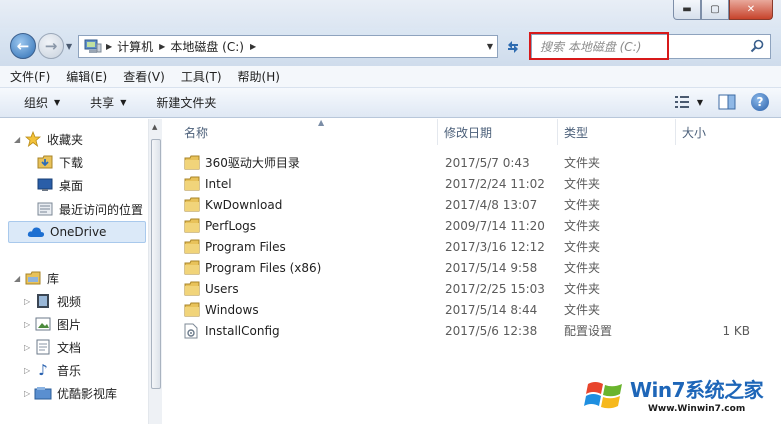  I want to click on table-row: Windows 2017/5/14 8:44 文件夹, so click(471, 309).